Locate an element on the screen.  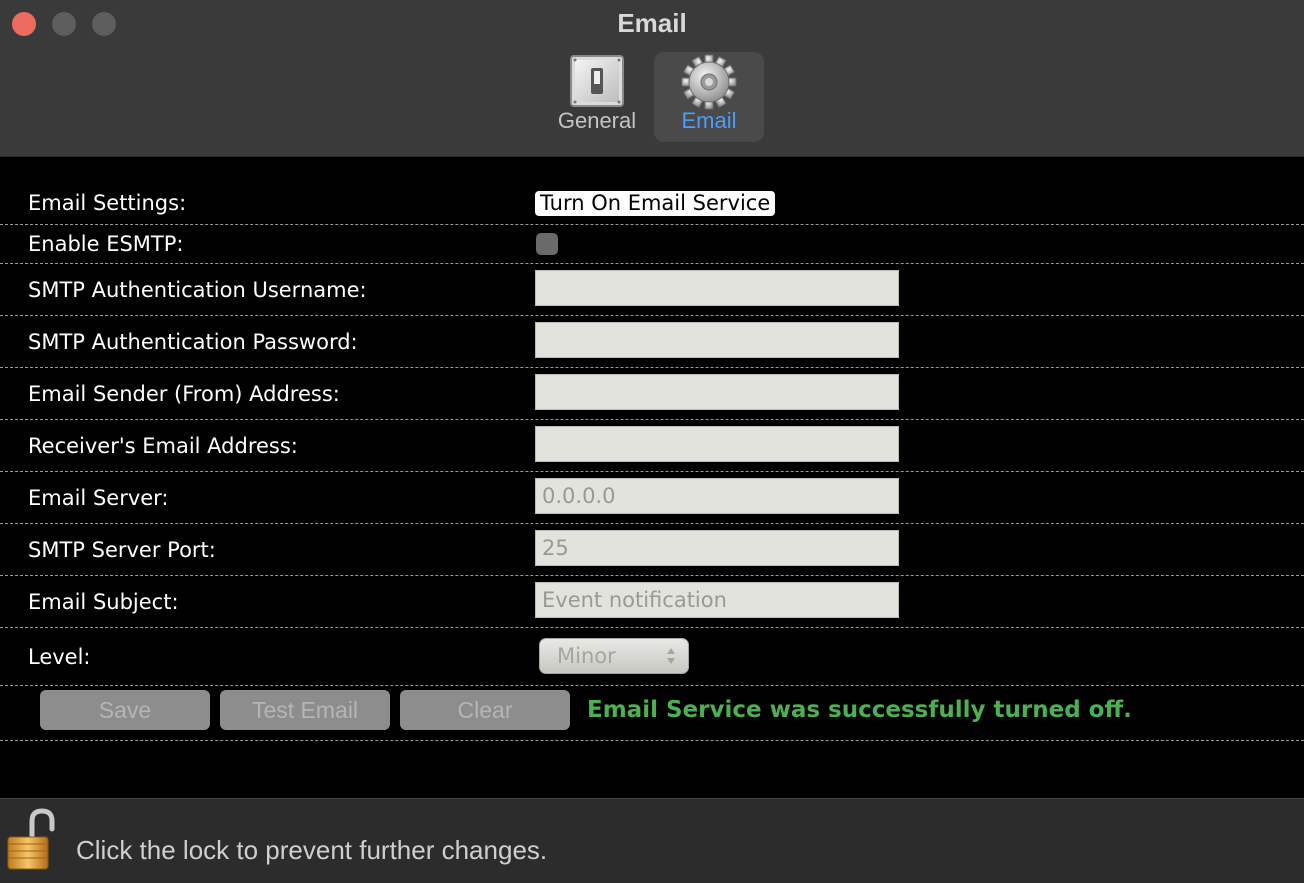
smtp-password-label: SMTP Authentication Password: is located at coordinates (193, 342).